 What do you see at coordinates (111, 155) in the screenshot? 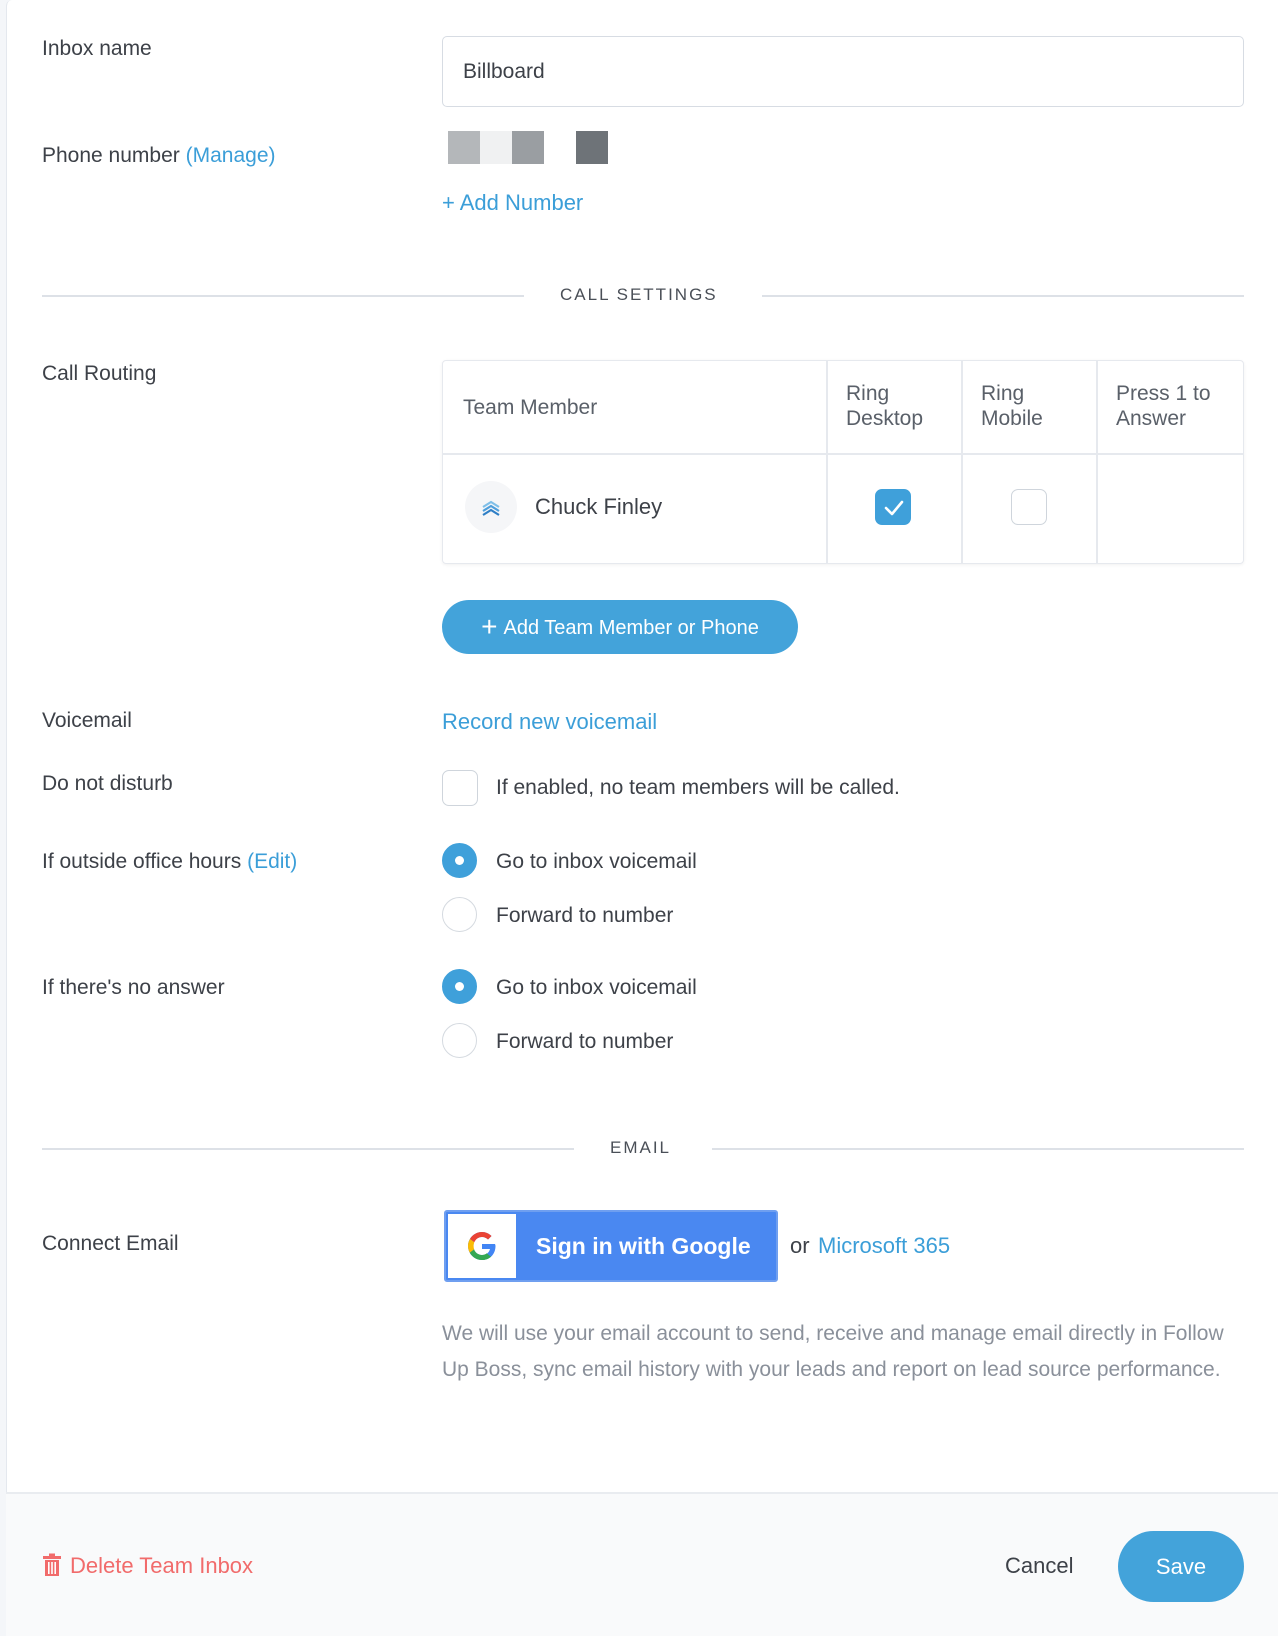
I see `phone-number-label-text: Phone number` at bounding box center [111, 155].